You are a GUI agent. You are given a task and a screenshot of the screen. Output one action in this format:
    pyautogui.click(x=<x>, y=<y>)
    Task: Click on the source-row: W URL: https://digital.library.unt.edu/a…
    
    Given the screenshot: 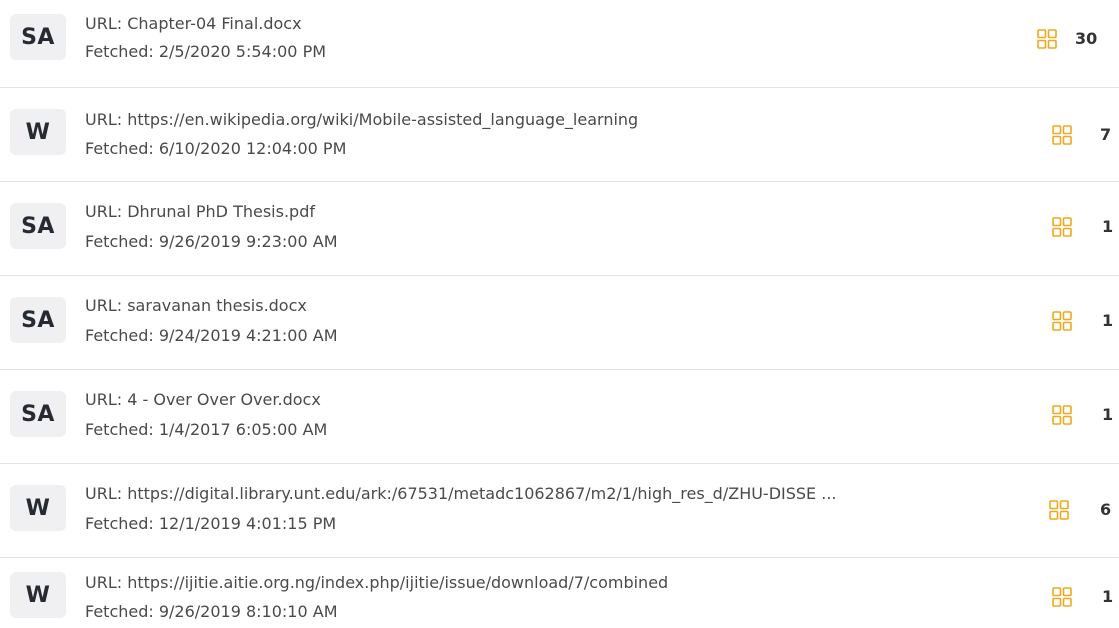 What is the action you would take?
    pyautogui.click(x=559, y=511)
    